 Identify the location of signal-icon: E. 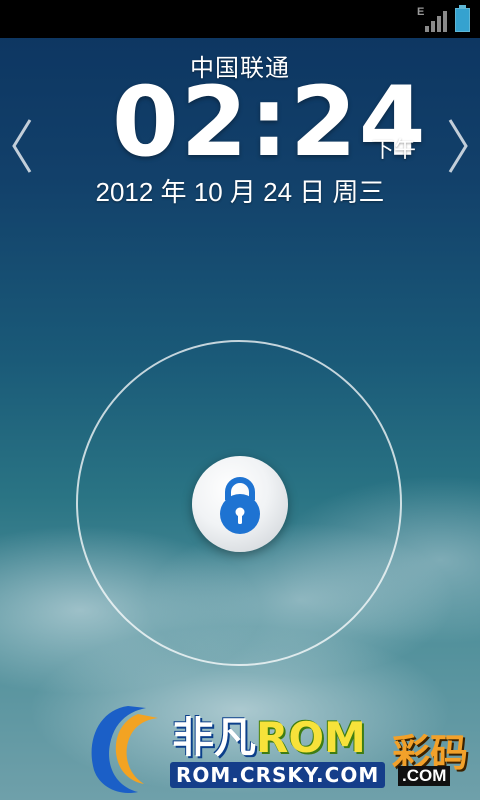
(432, 19).